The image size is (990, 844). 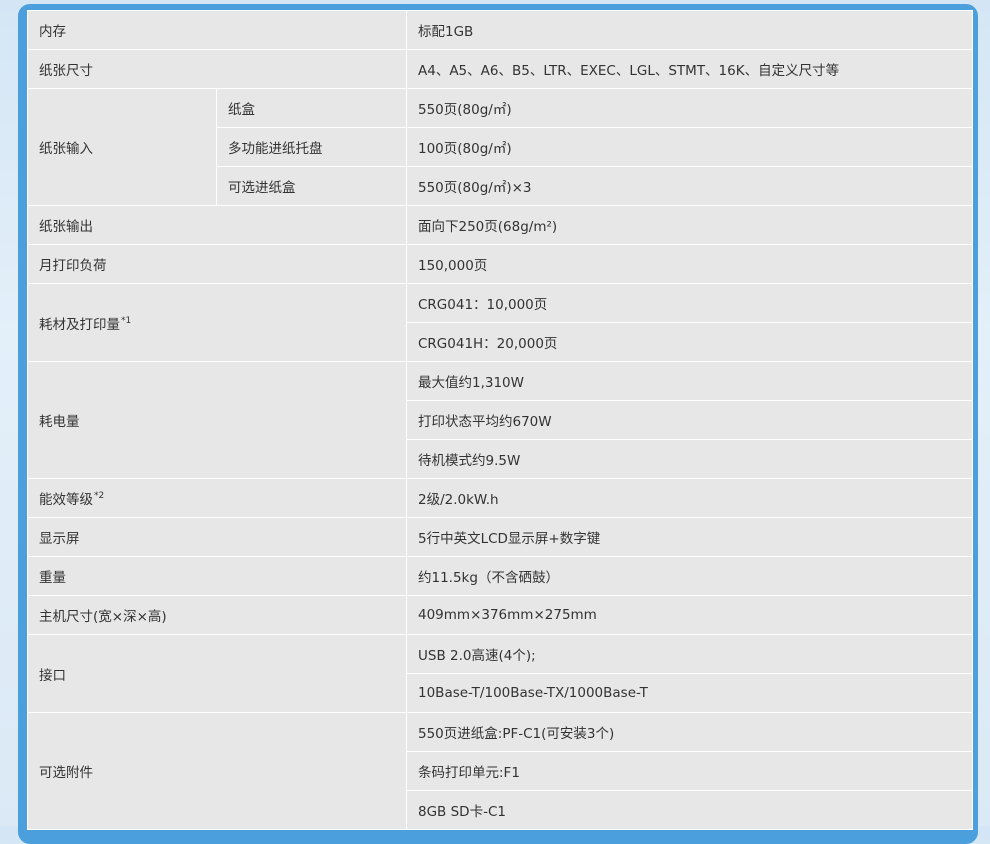 What do you see at coordinates (217, 537) in the screenshot?
I see `spec-label-display: 显示屏` at bounding box center [217, 537].